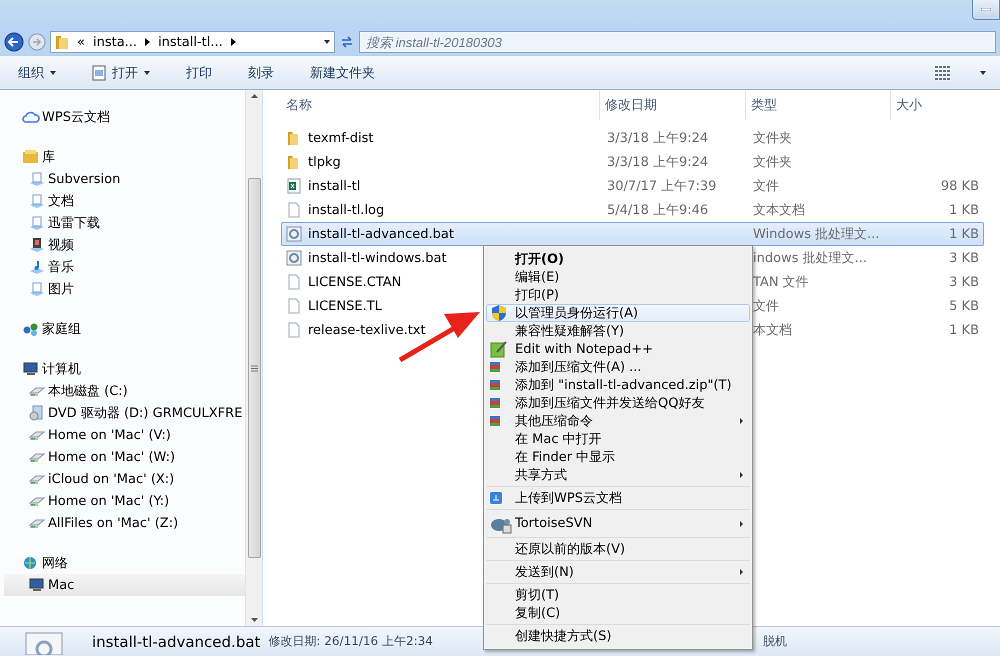 The width and height of the screenshot is (1000, 656). What do you see at coordinates (618, 549) in the screenshot?
I see `menu-item: 还原以前的版本(V)` at bounding box center [618, 549].